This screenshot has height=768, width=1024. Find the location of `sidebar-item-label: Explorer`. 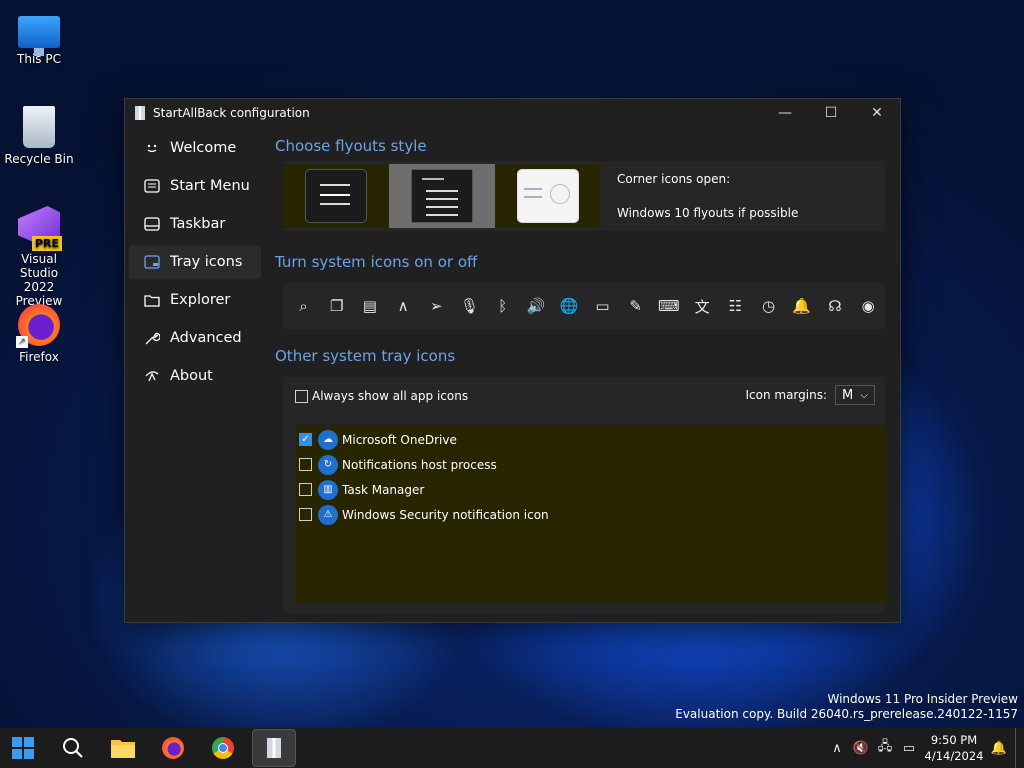

sidebar-item-label: Explorer is located at coordinates (200, 300).